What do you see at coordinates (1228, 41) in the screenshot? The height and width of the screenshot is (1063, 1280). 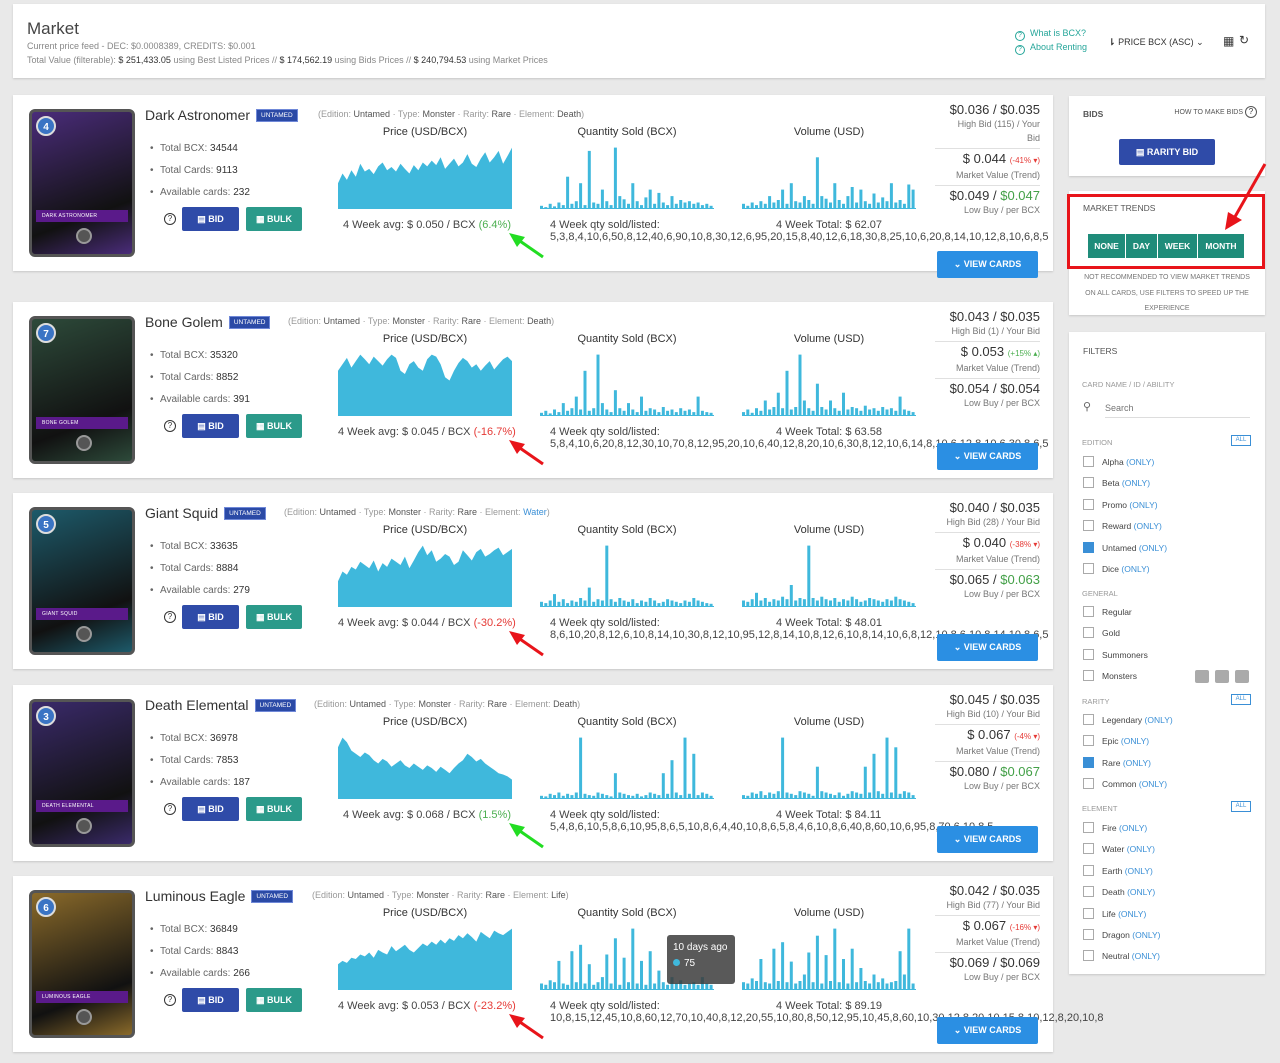 I see `grid-icon: ▦` at bounding box center [1228, 41].